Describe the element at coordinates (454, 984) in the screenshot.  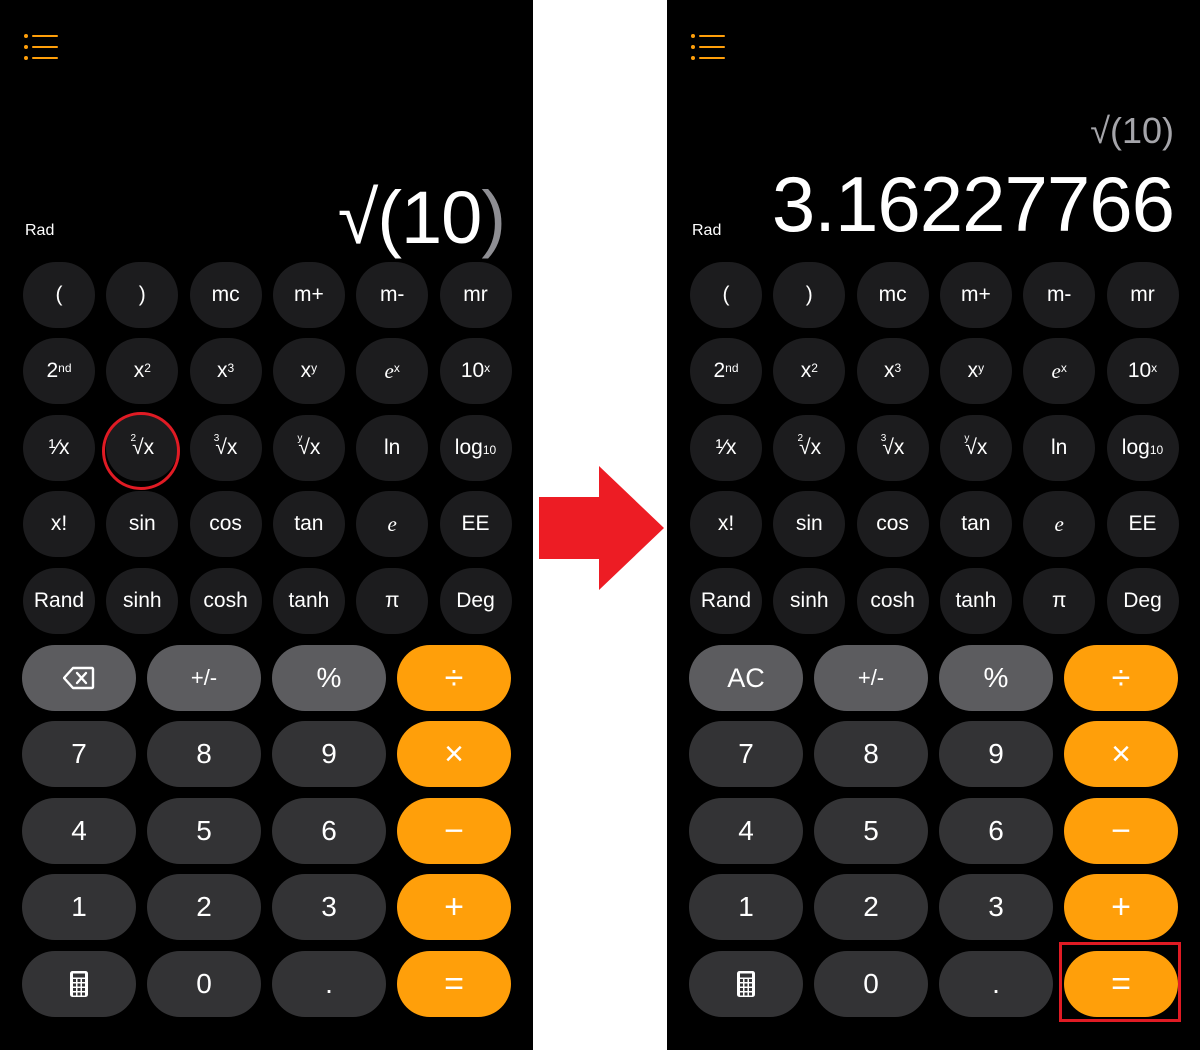
I see `equals-button: =` at that location.